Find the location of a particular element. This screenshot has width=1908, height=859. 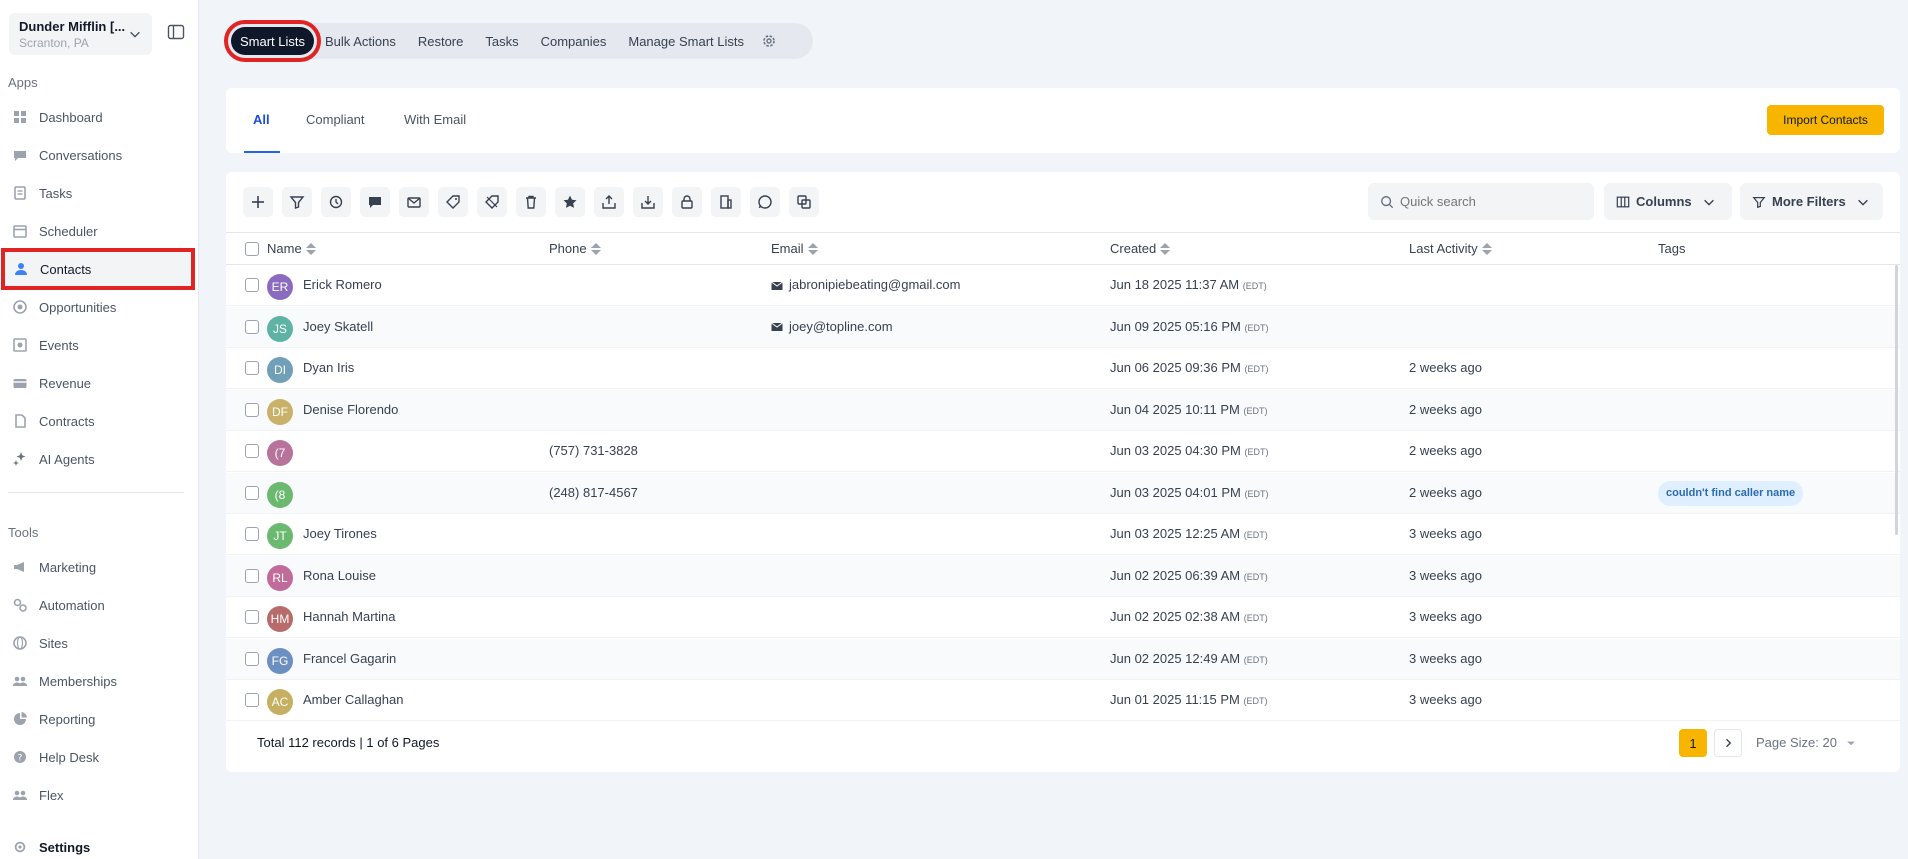

table-scrollbar is located at coordinates (1896, 400).